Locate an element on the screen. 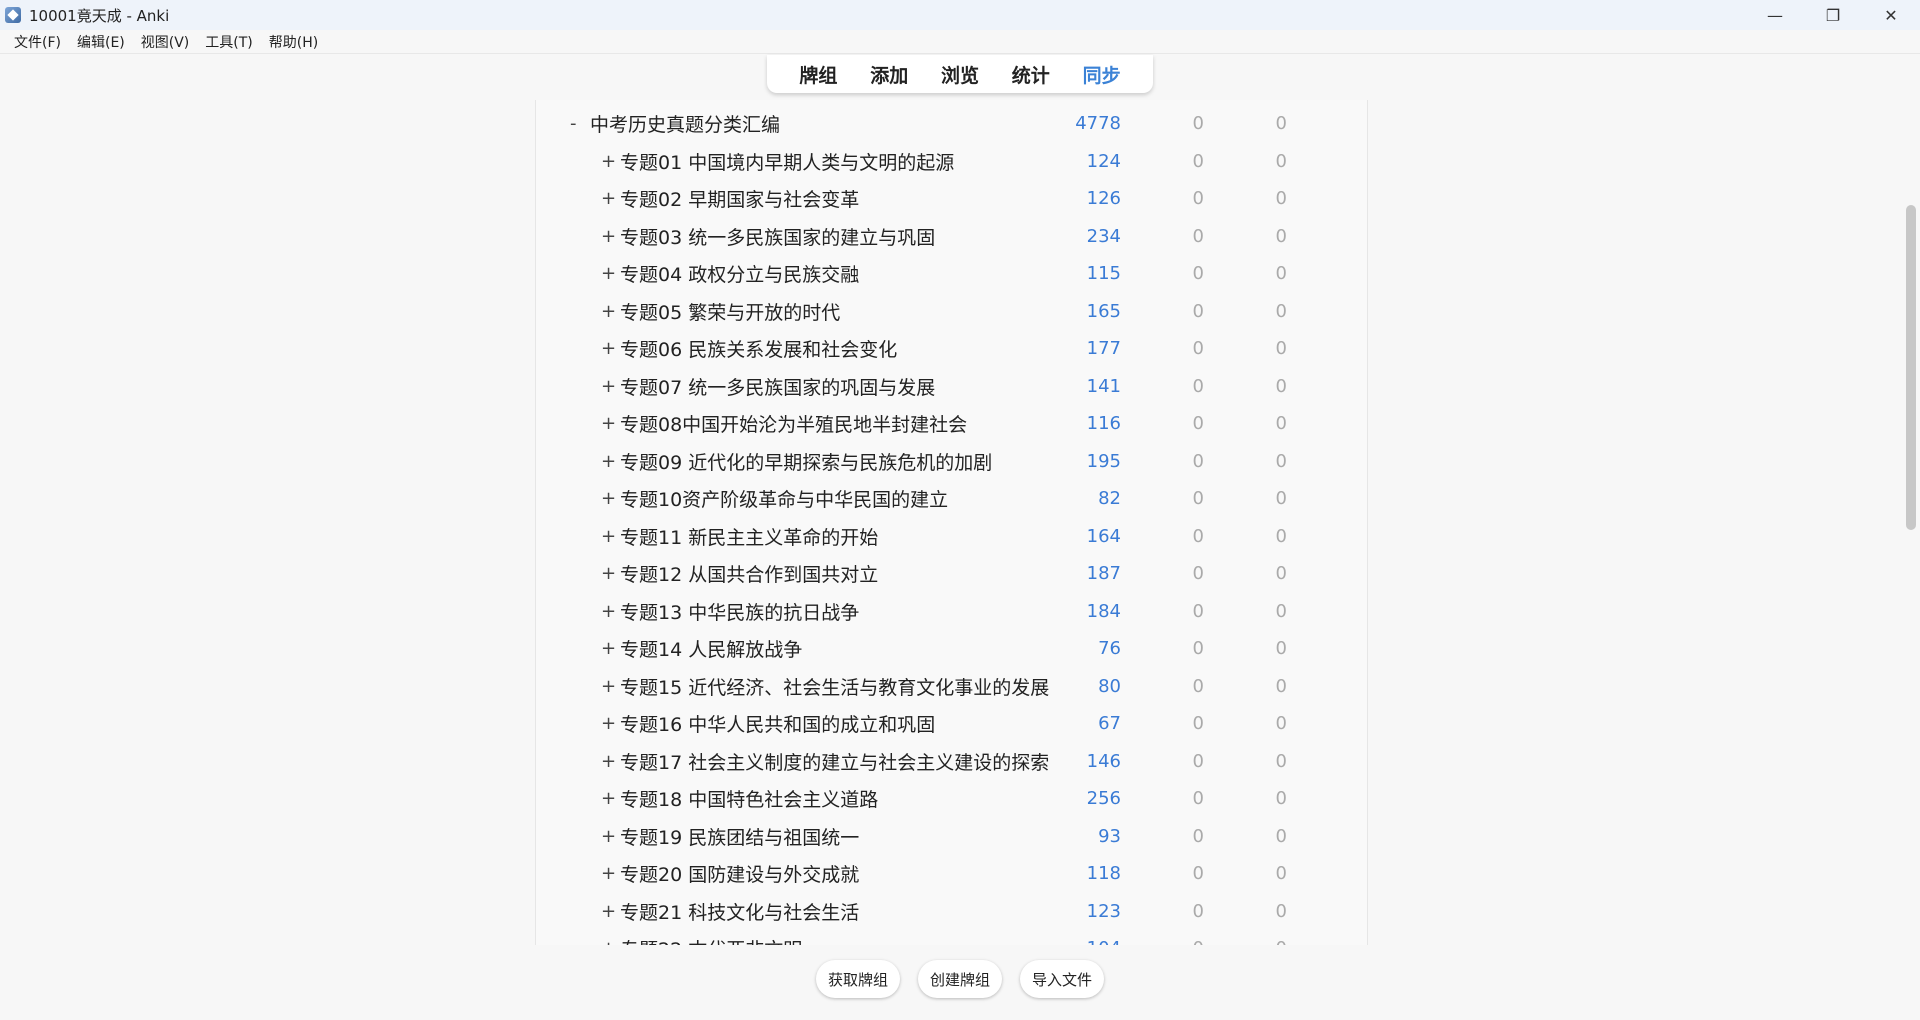 This screenshot has height=1020, width=1920. deck-name: 专题14 人民解放战争 is located at coordinates (711, 648).